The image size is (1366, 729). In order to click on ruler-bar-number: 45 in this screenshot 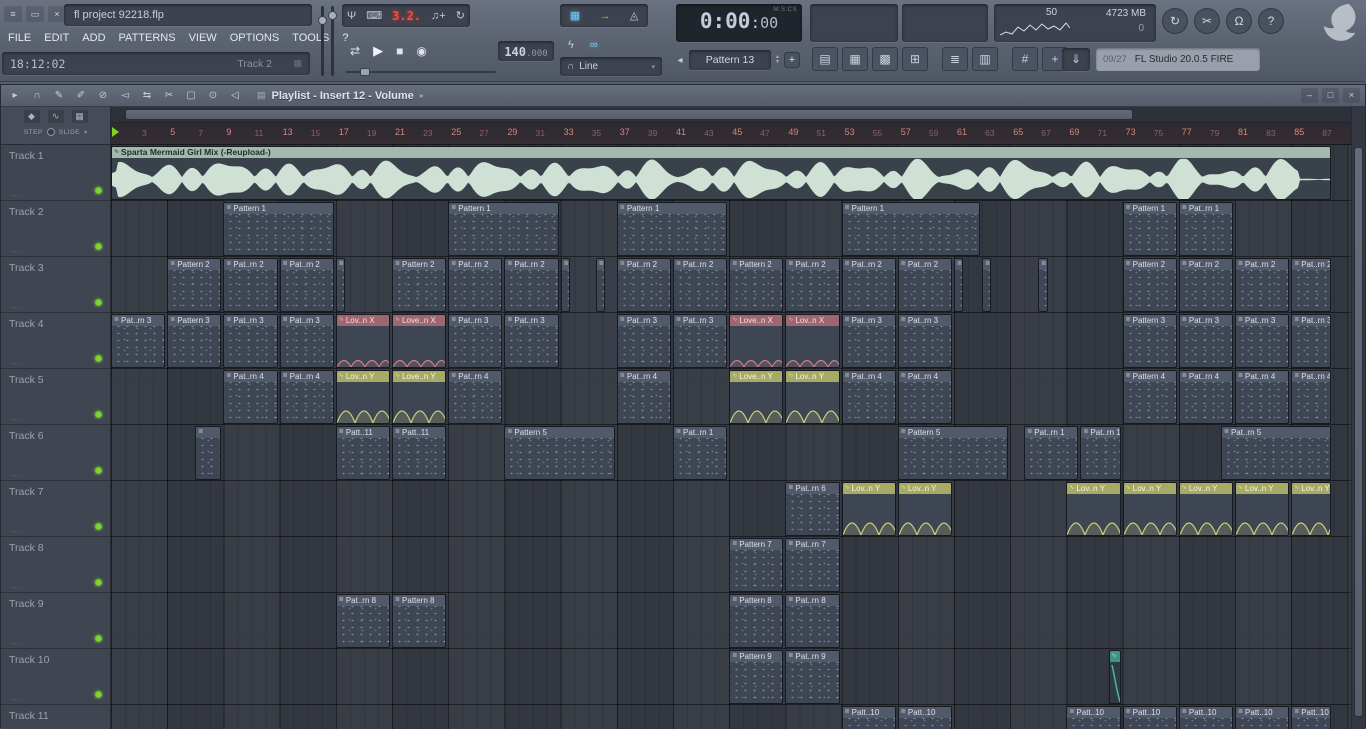, I will do `click(737, 132)`.